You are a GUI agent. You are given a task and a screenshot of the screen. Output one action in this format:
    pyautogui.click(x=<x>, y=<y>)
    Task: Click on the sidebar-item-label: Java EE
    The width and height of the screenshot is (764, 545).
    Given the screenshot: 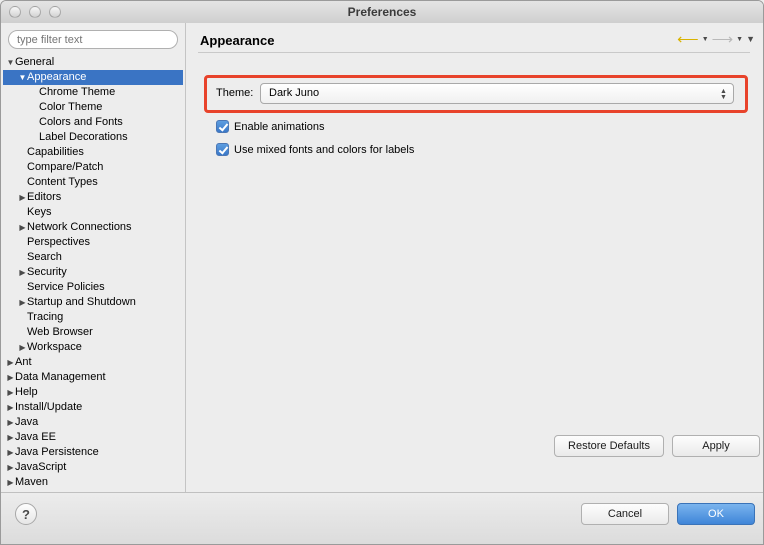 What is the action you would take?
    pyautogui.click(x=35, y=437)
    